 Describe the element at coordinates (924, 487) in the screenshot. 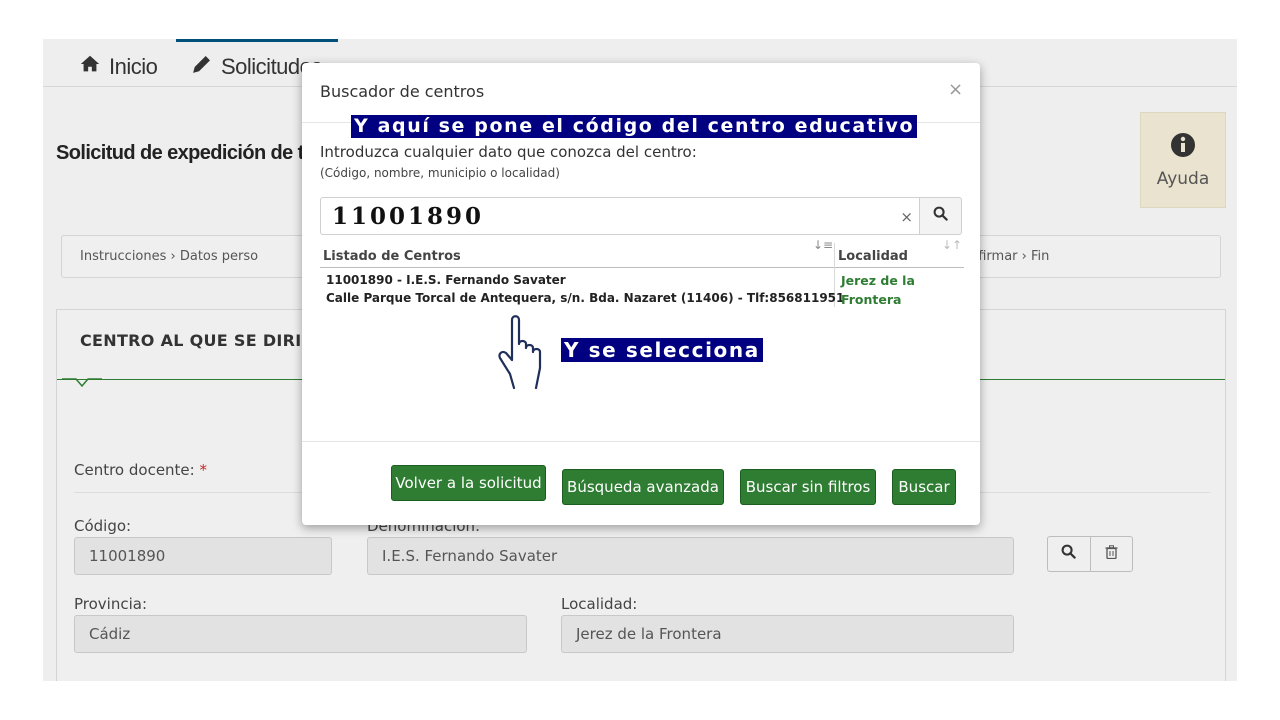

I see `buscar-button: Buscar` at that location.